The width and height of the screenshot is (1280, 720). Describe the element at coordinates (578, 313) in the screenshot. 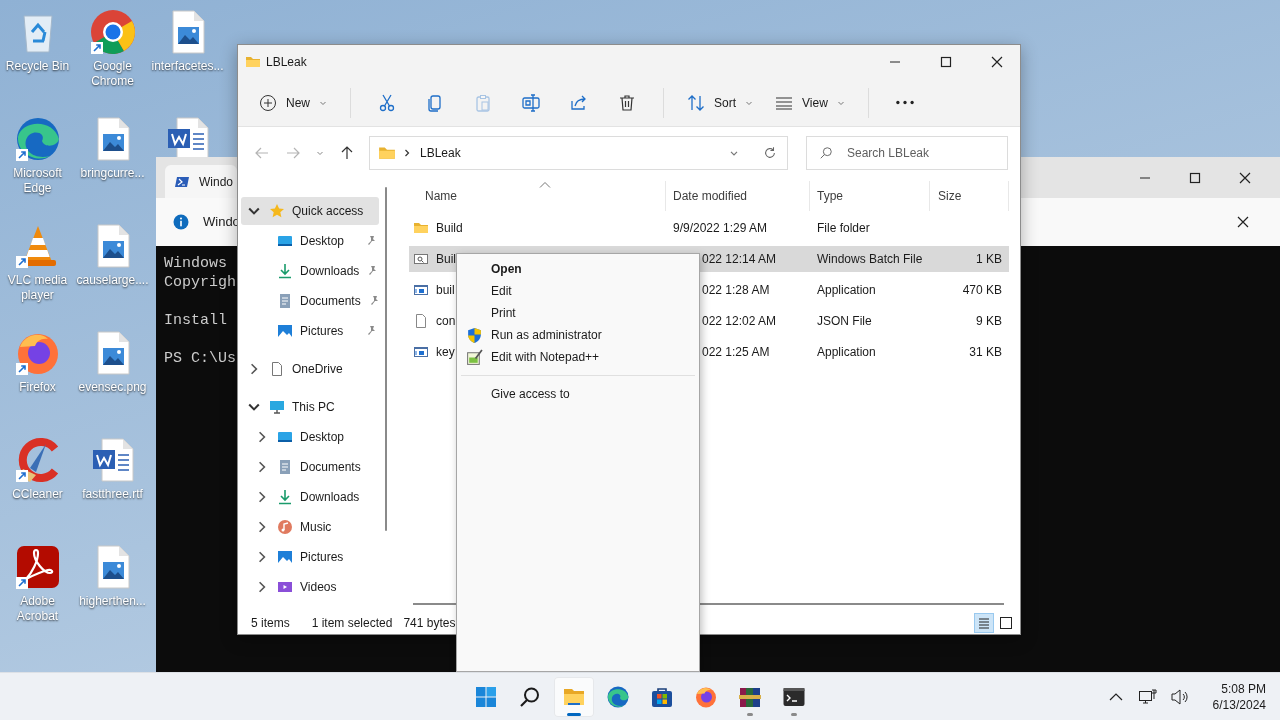

I see `menu-item: Print` at that location.